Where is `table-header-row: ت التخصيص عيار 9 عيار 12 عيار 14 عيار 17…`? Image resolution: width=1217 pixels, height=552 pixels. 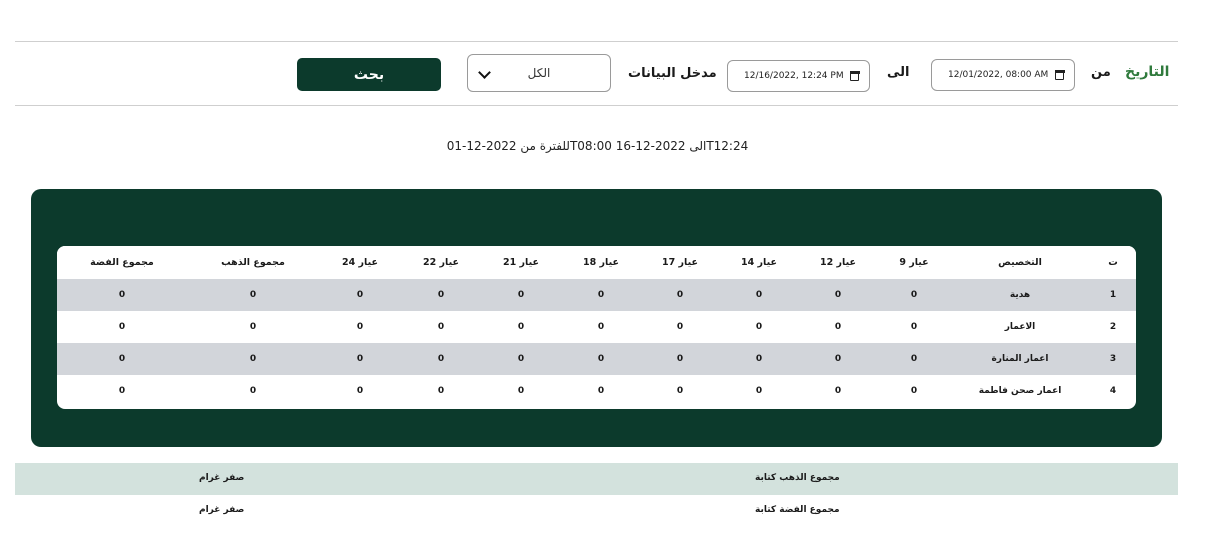 table-header-row: ت التخصيص عيار 9 عيار 12 عيار 14 عيار 17… is located at coordinates (596, 262).